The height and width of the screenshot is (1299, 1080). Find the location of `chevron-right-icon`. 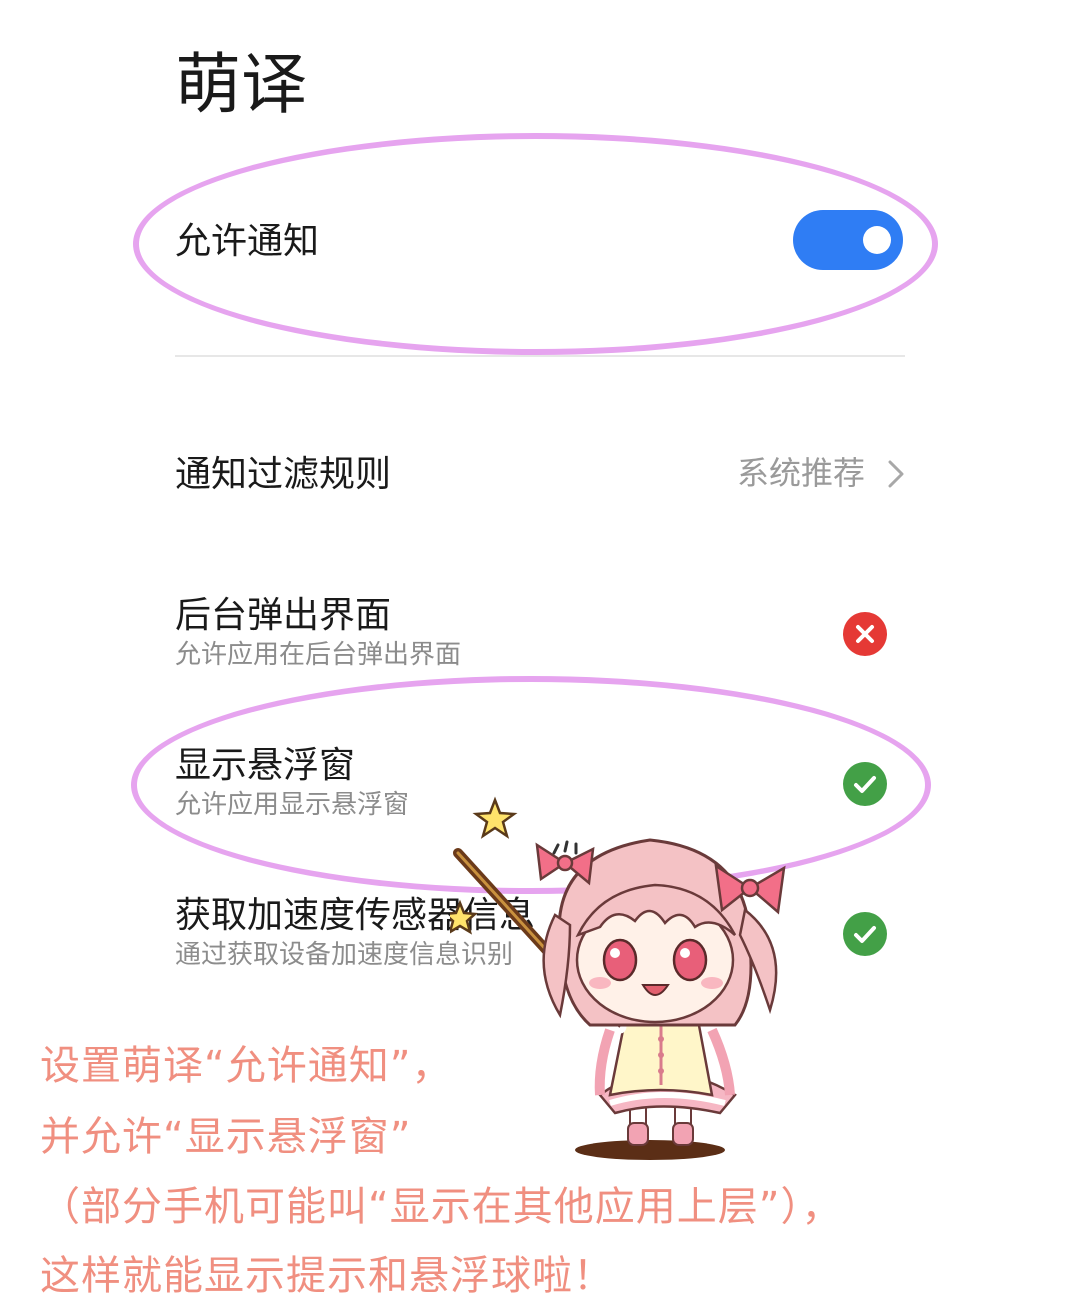

chevron-right-icon is located at coordinates (896, 474).